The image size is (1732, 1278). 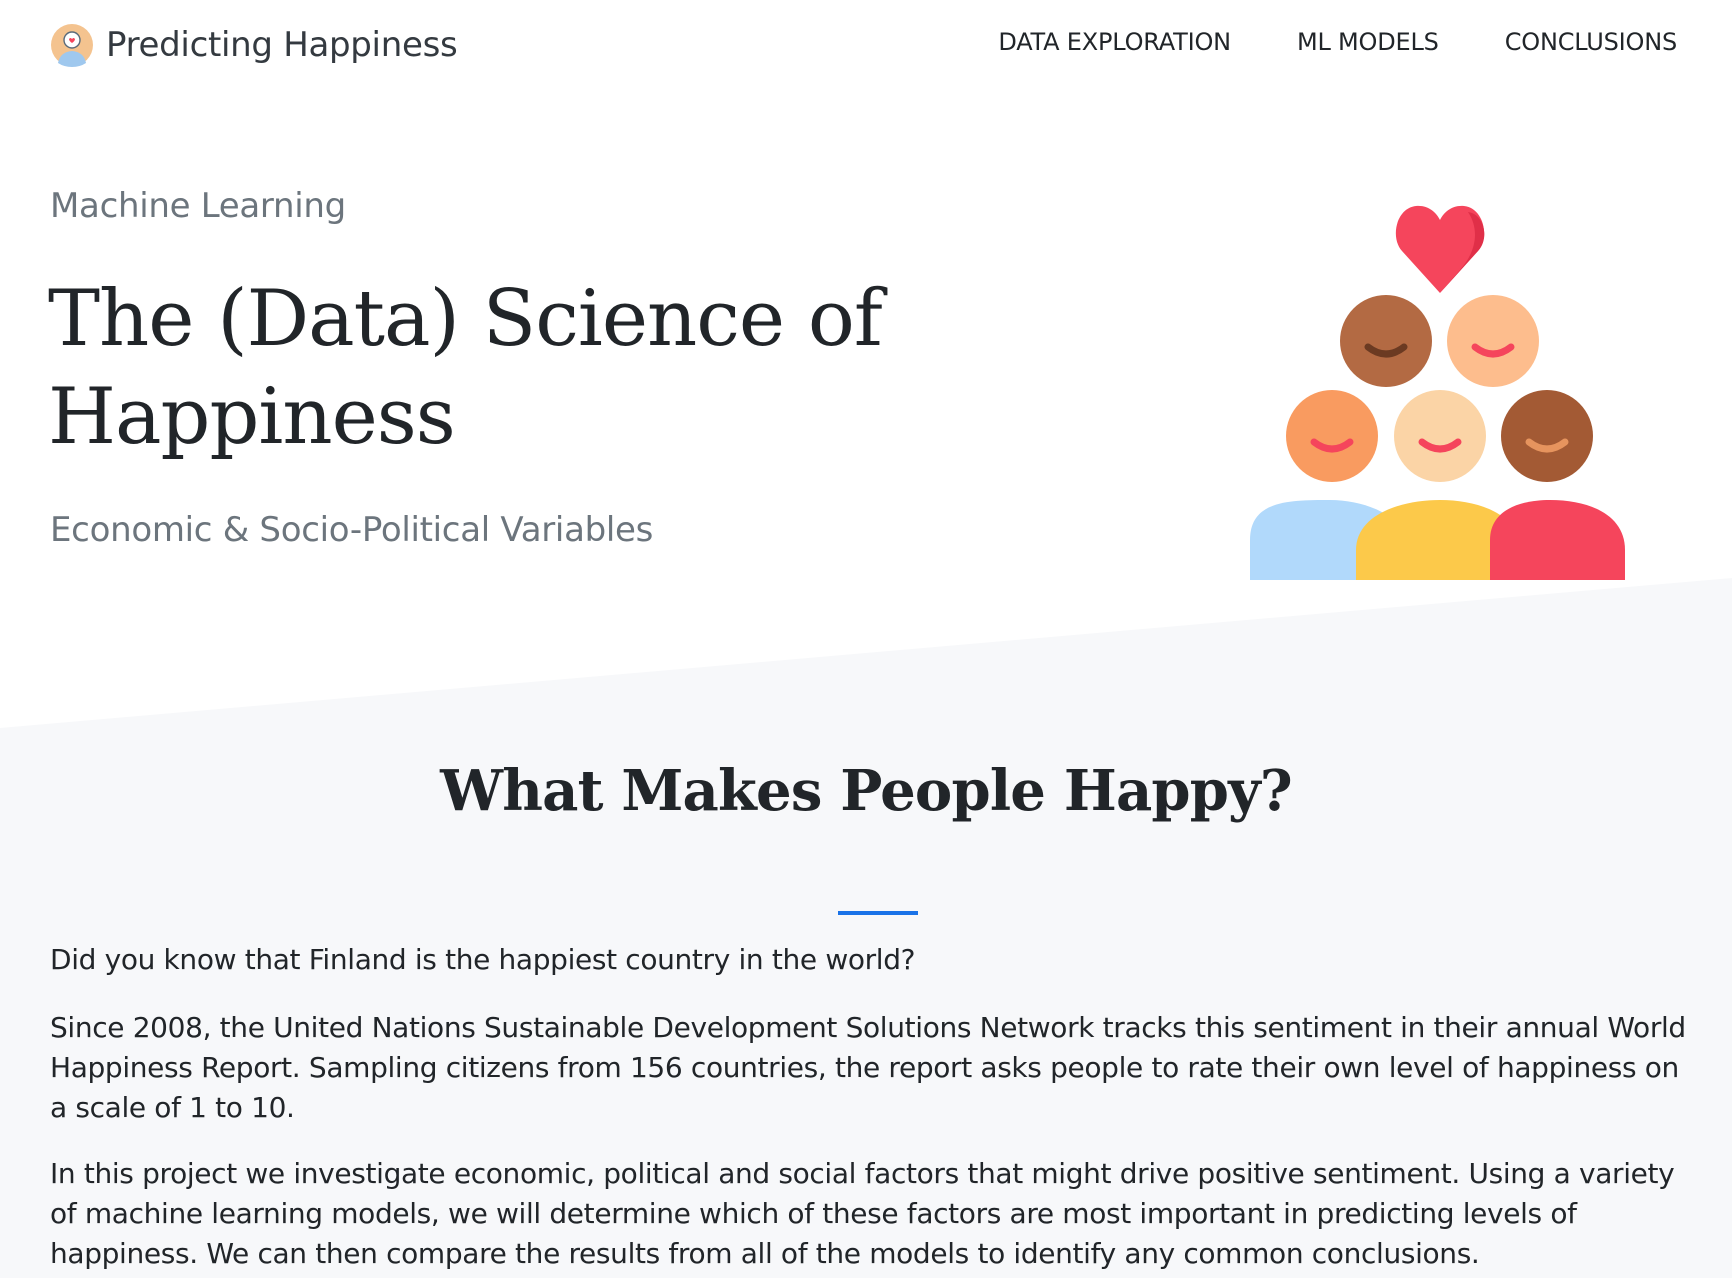 I want to click on nav-link-data-exploration: DATA EXPLORATION, so click(x=1114, y=42).